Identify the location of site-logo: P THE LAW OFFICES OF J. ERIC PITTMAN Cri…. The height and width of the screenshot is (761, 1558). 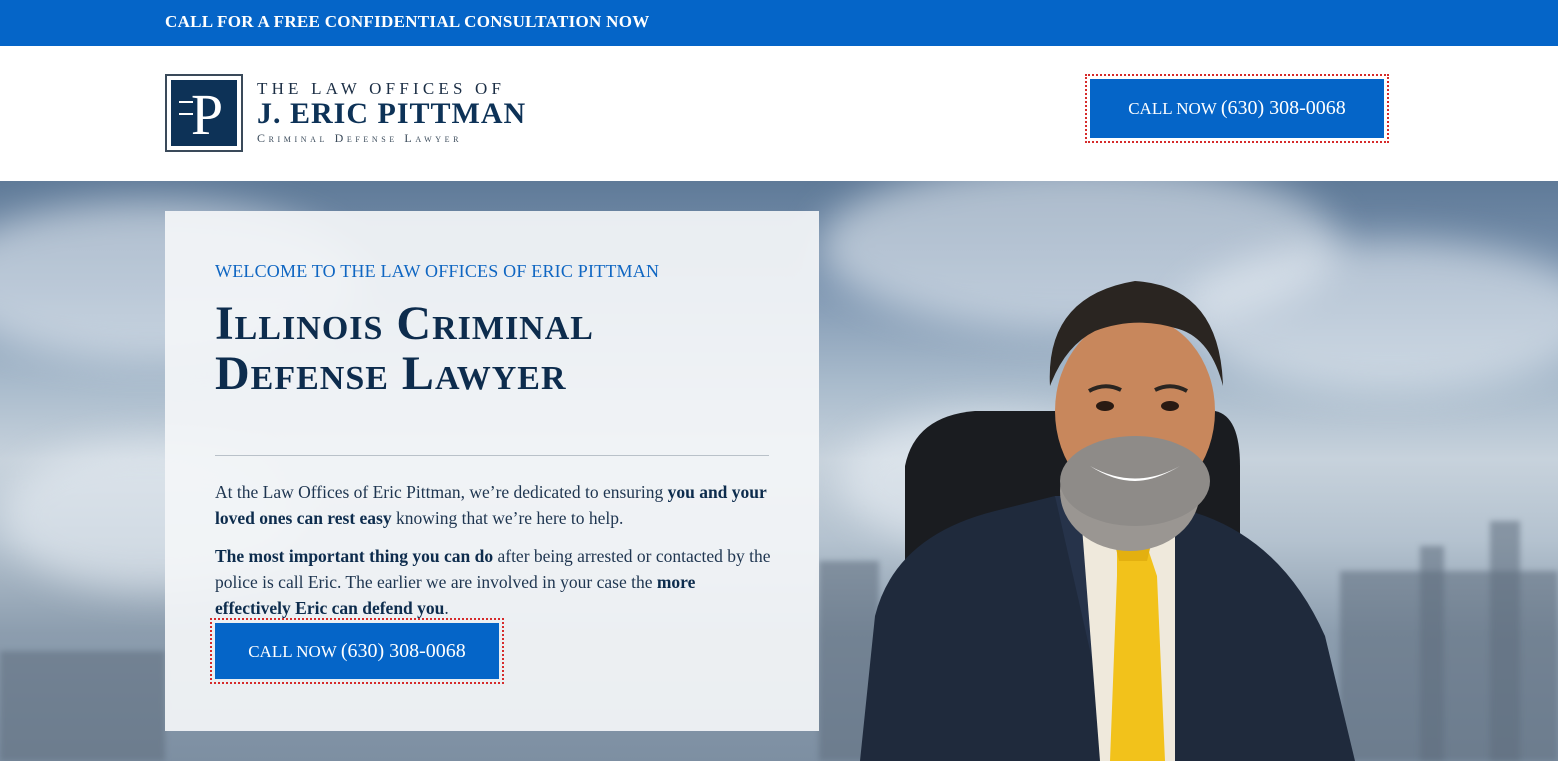
(345, 113).